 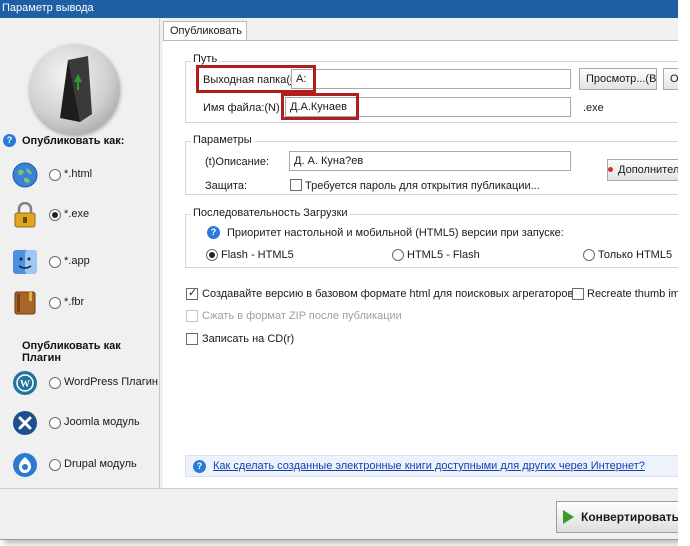 What do you see at coordinates (192, 339) in the screenshot?
I see `cd-checkbox` at bounding box center [192, 339].